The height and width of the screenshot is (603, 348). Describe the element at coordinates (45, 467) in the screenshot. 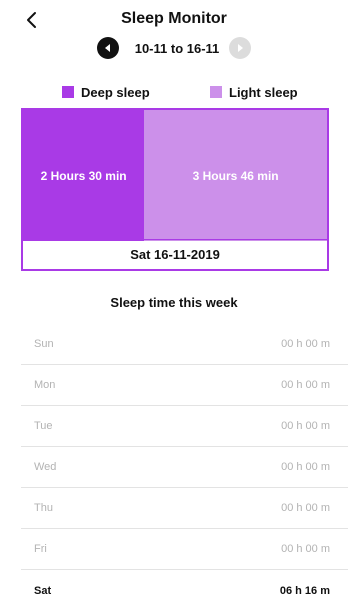

I see `day-name: Wed` at that location.